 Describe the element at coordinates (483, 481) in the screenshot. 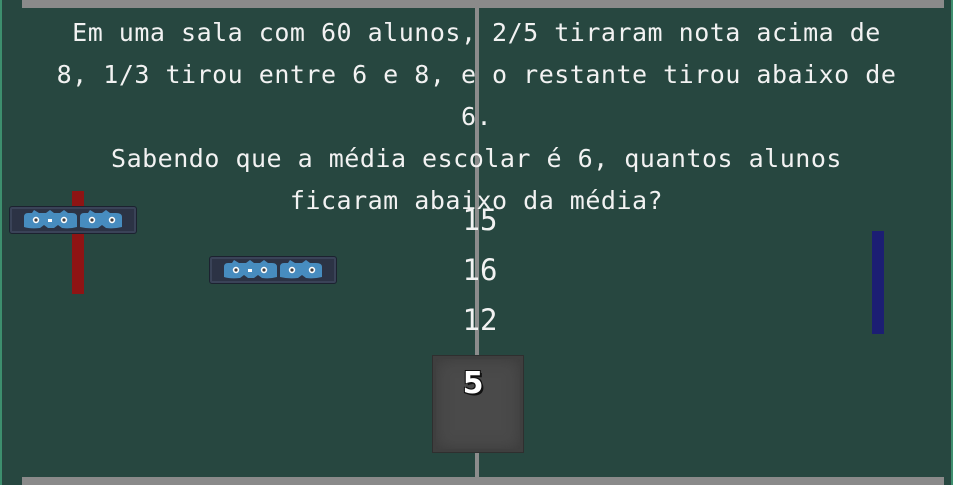

I see `bottom-wall` at that location.